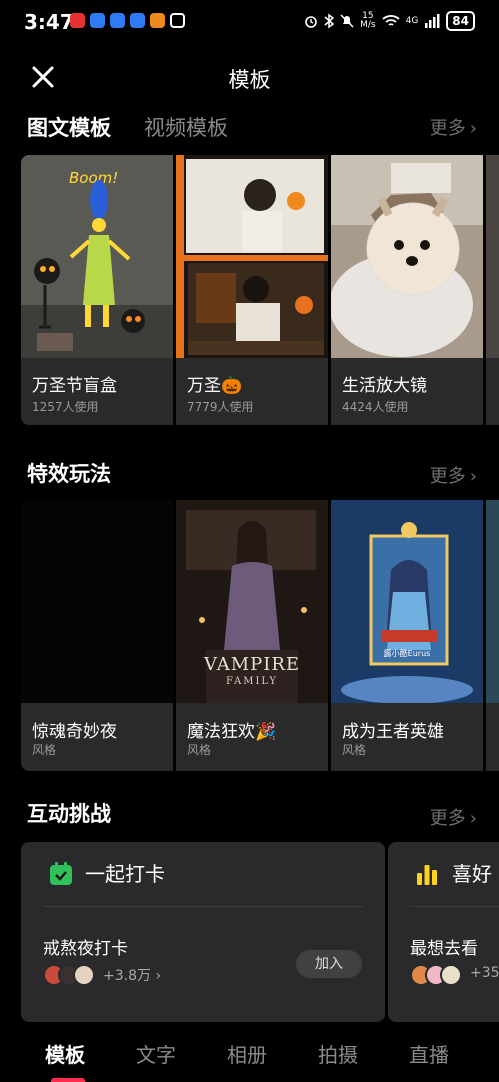  I want to click on challenge-title: 最想去看, so click(444, 949).